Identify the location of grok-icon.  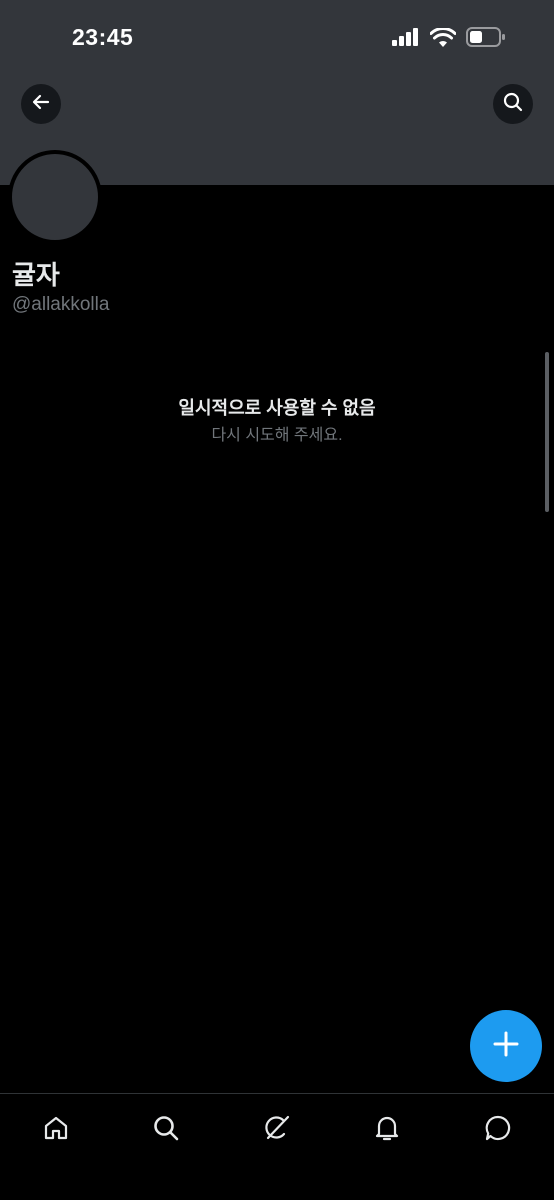
(277, 1130).